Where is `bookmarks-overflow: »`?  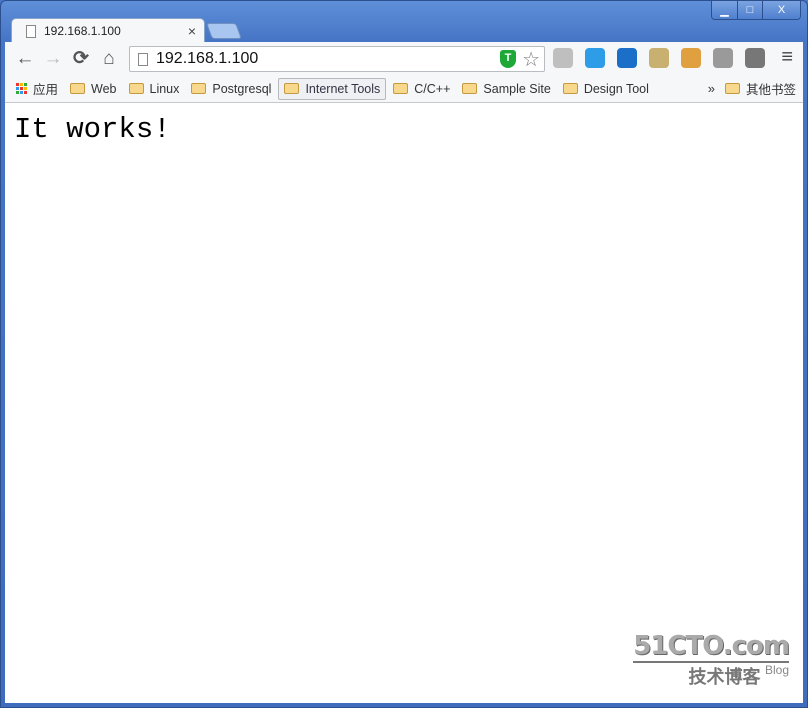 bookmarks-overflow: » is located at coordinates (711, 88).